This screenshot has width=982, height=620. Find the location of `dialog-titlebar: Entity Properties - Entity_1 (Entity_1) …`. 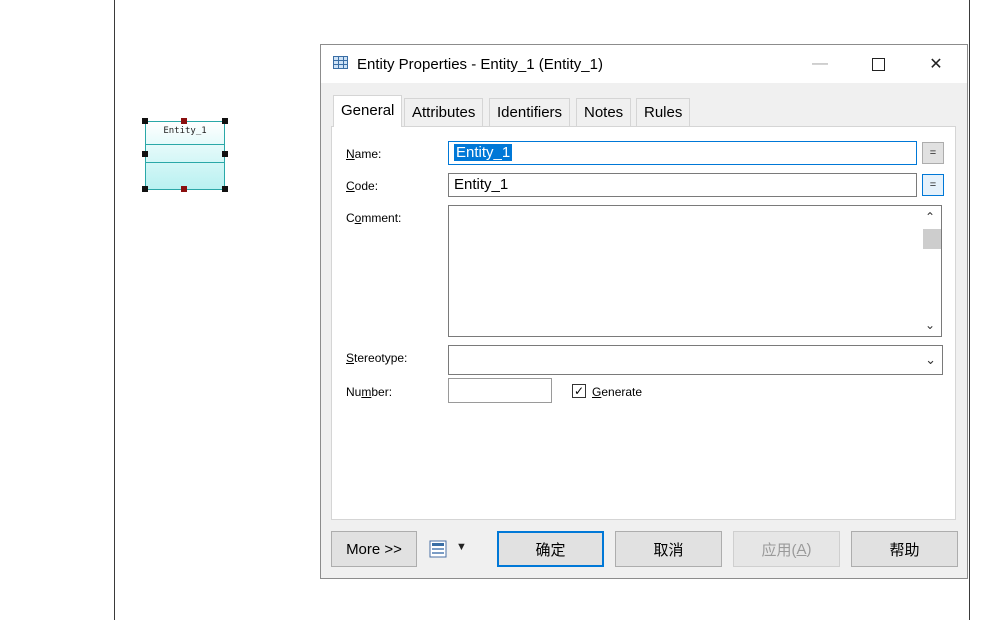

dialog-titlebar: Entity Properties - Entity_1 (Entity_1) … is located at coordinates (644, 64).